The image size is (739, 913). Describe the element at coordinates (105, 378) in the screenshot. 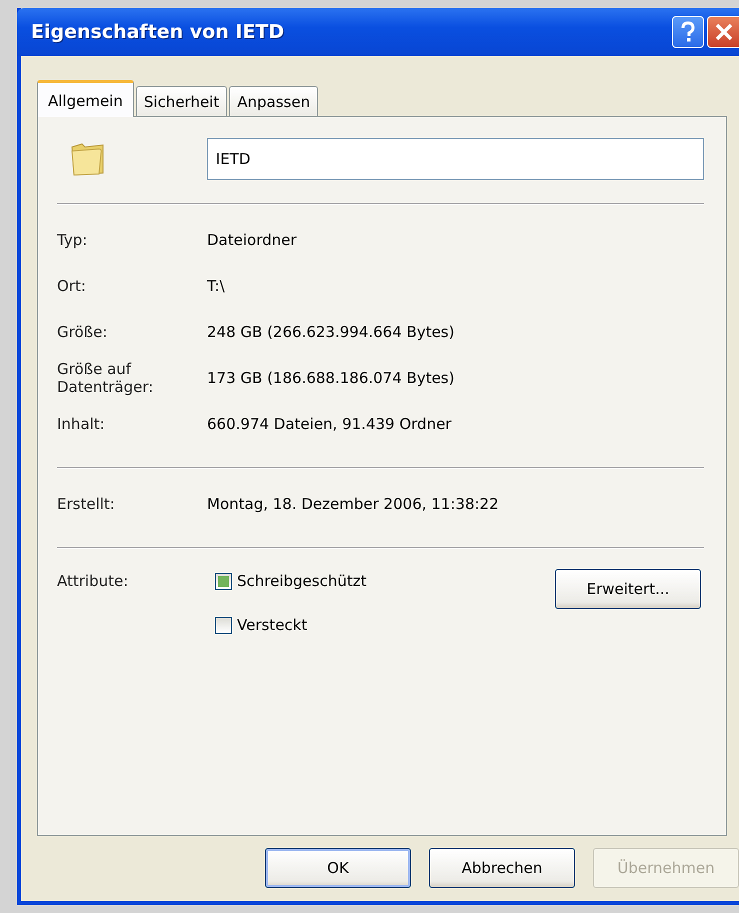

I see `field-label: Größe auf Datenträger:` at that location.